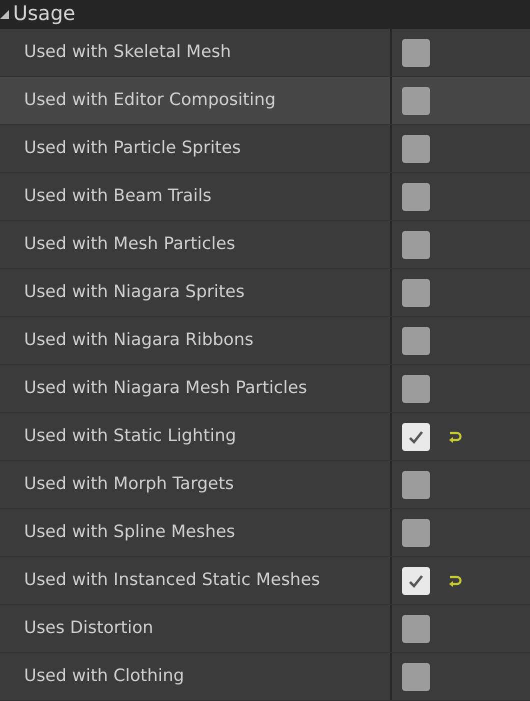 The width and height of the screenshot is (530, 701). I want to click on property-label: Uses Distortion, so click(89, 628).